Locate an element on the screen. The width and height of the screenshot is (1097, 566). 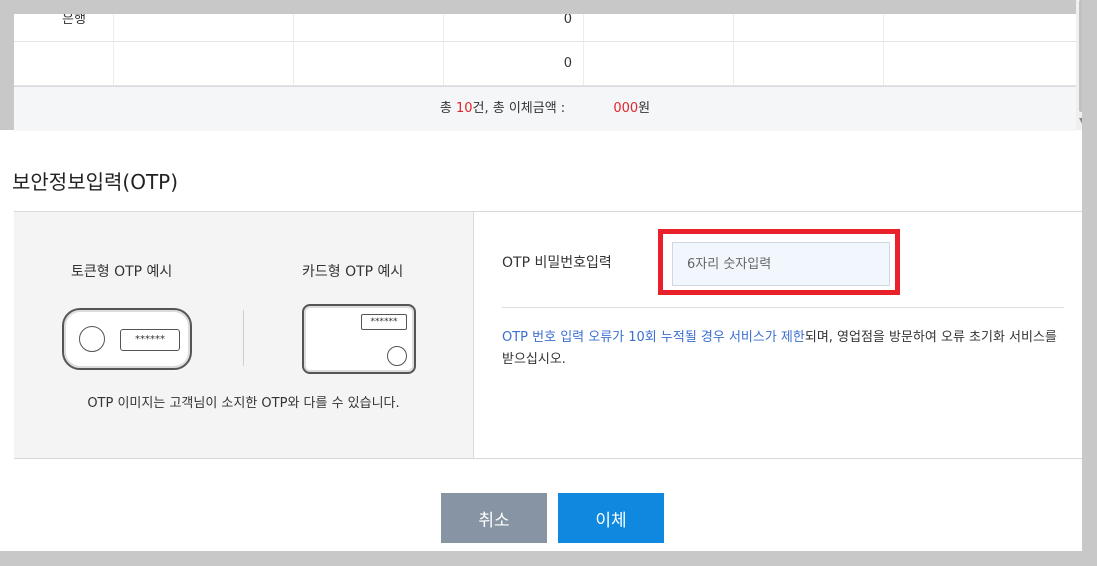
cancel-button: 취소 is located at coordinates (494, 518).